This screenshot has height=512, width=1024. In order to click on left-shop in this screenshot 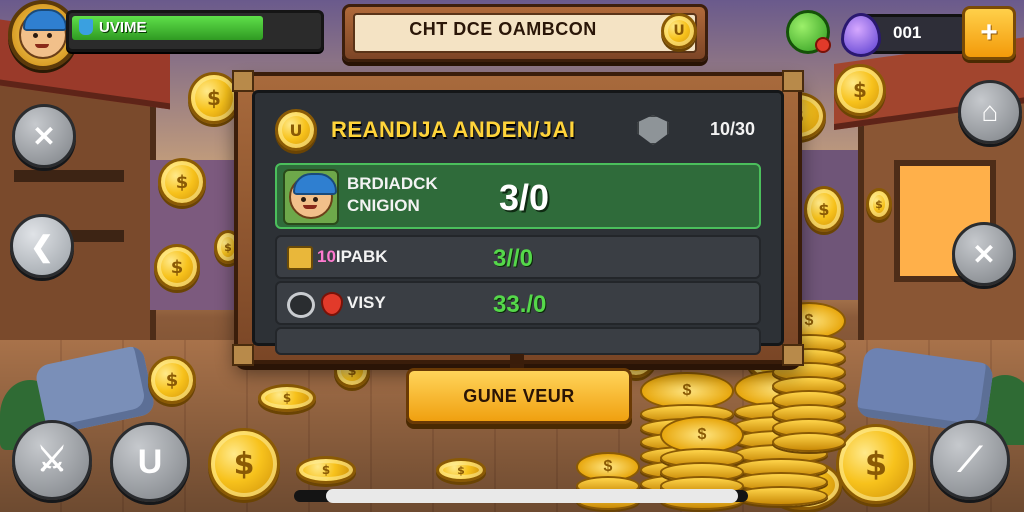, I will do `click(85, 188)`.